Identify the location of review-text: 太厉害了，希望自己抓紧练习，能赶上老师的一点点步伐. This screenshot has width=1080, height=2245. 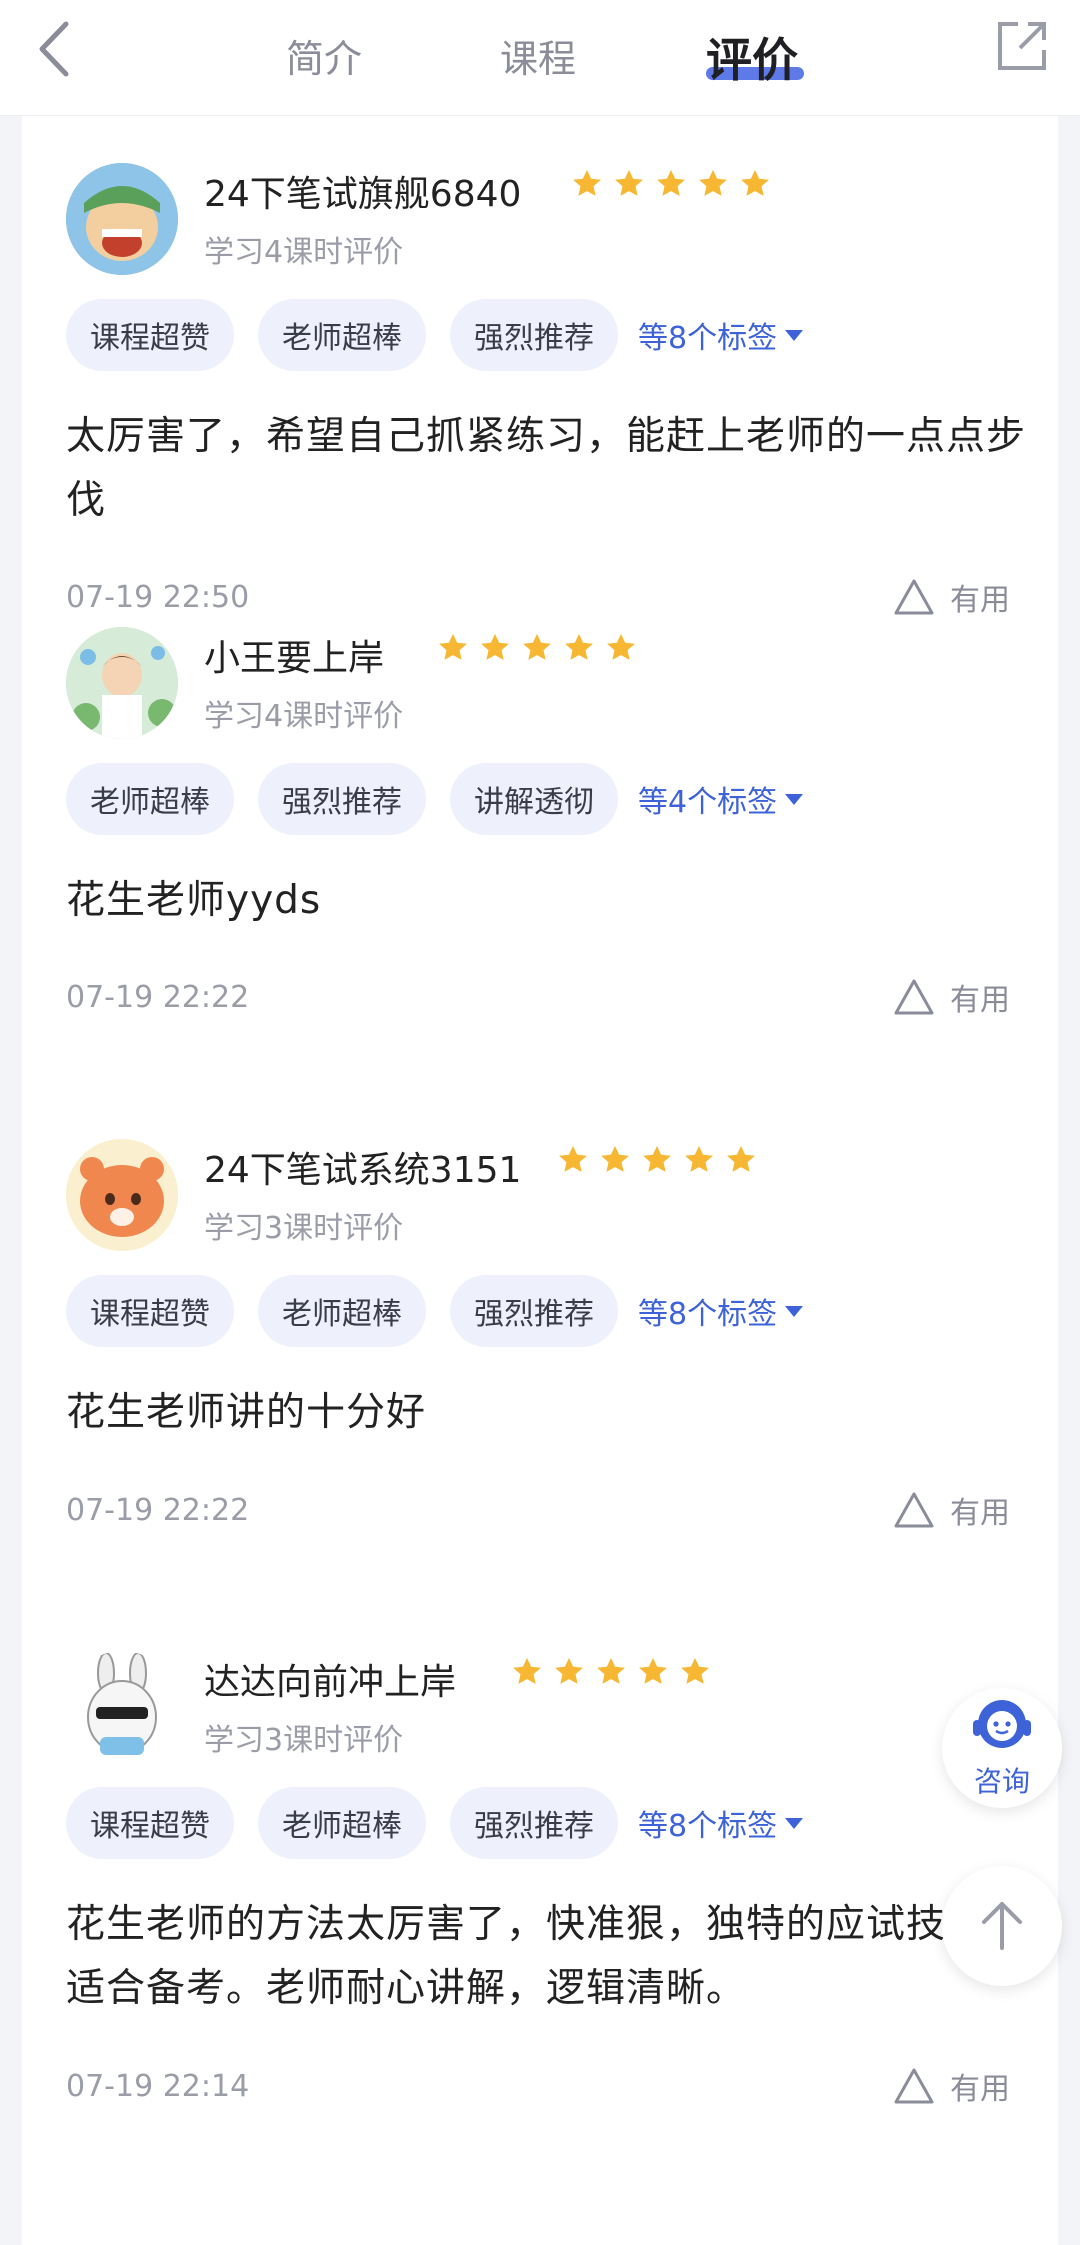
(546, 468).